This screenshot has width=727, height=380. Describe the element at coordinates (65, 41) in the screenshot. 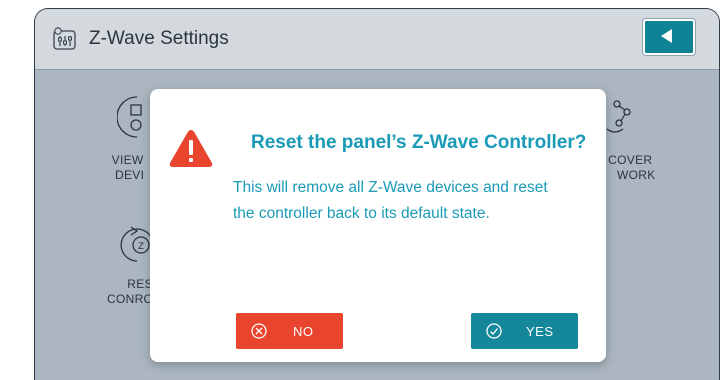

I see `zwave-settings-icon` at that location.